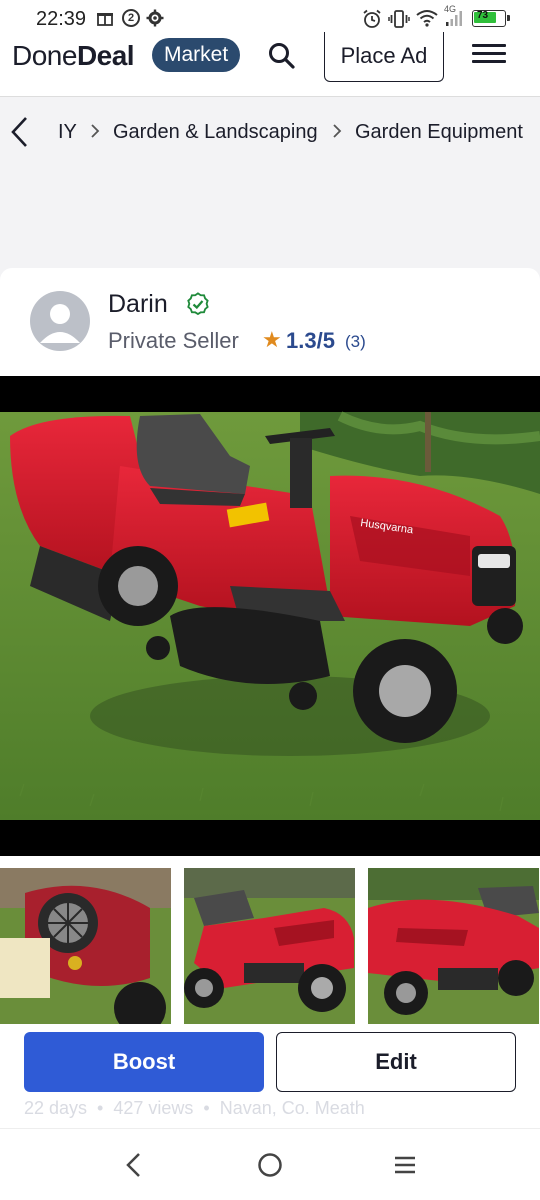 The image size is (540, 1200). I want to click on listing-age: 22 days, so click(56, 1108).